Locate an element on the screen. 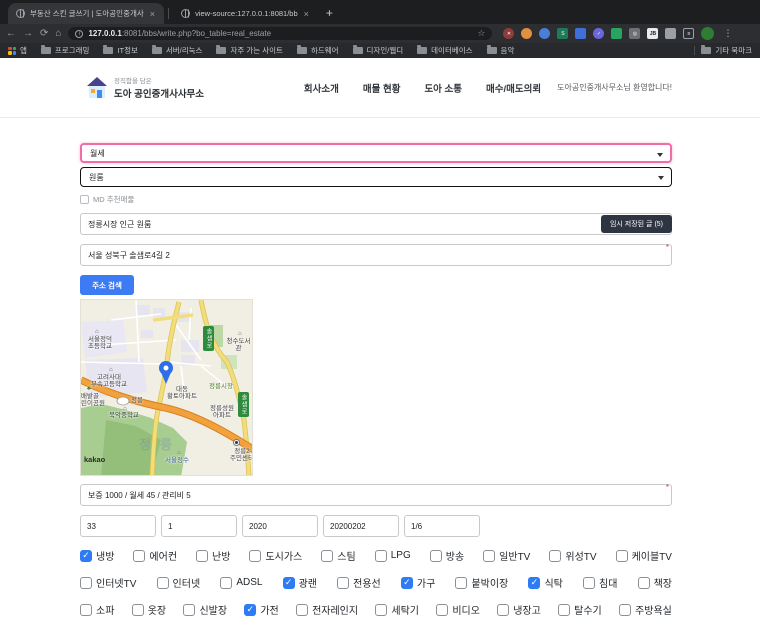 This screenshot has width=760, height=627. address-input is located at coordinates (376, 255).